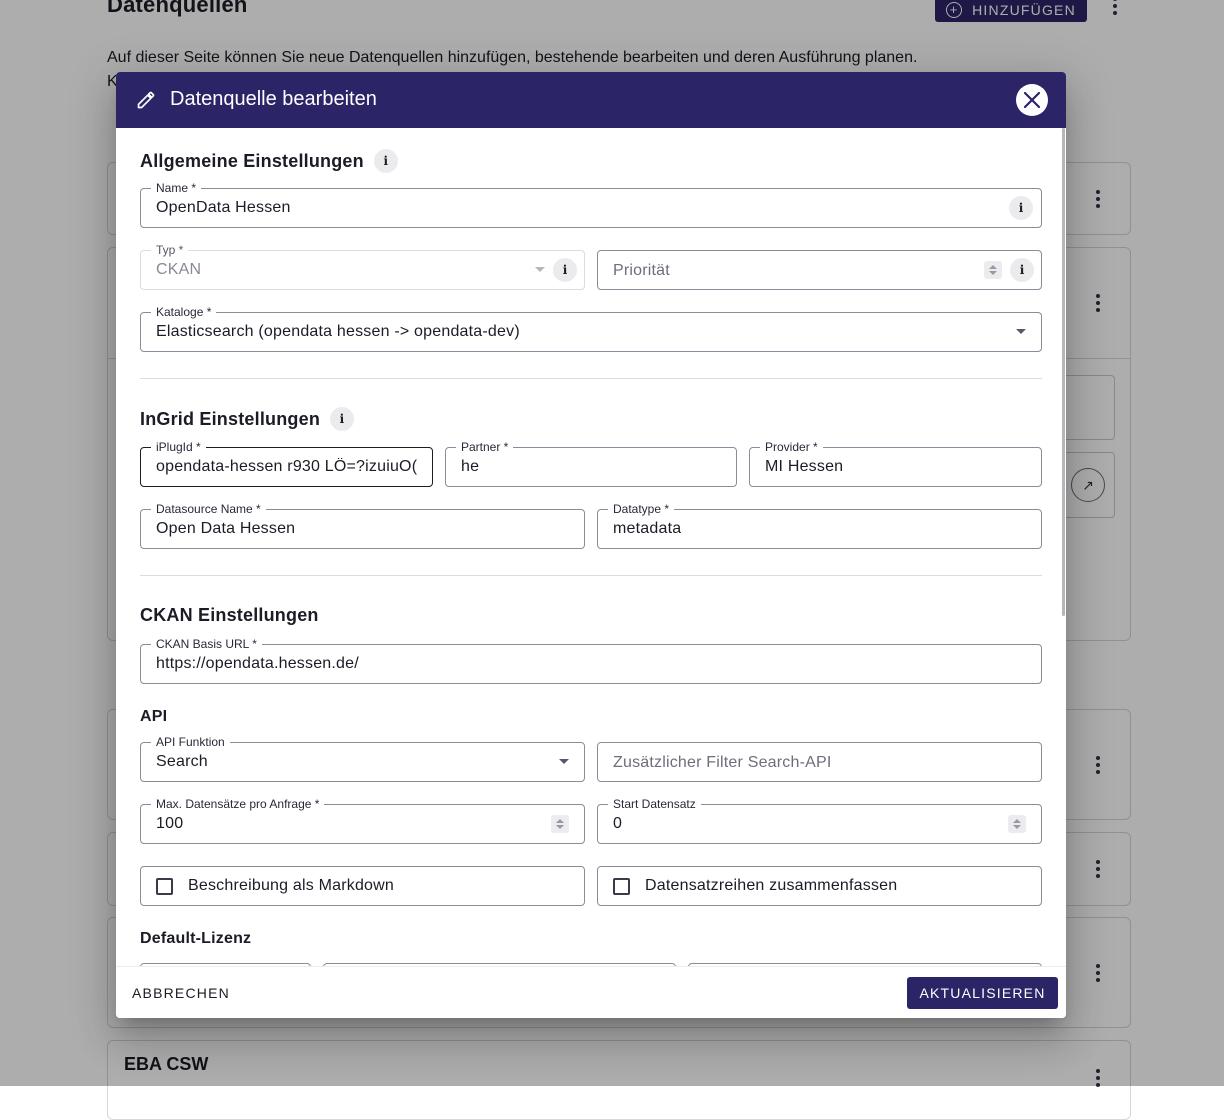 Image resolution: width=1224 pixels, height=1120 pixels. Describe the element at coordinates (362, 758) in the screenshot. I see `api-function-select: API Funktion Search` at that location.